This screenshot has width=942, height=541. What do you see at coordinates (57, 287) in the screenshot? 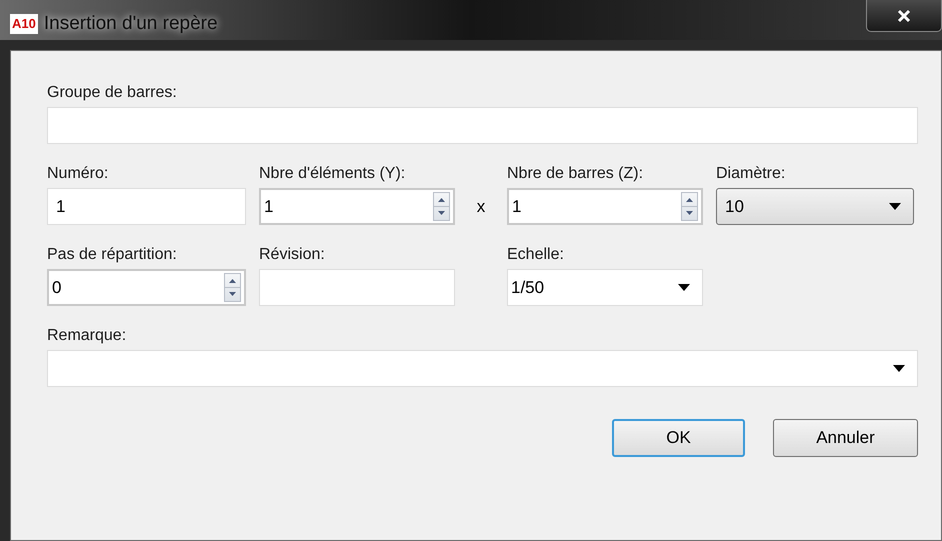
I see `field-value: 0` at bounding box center [57, 287].